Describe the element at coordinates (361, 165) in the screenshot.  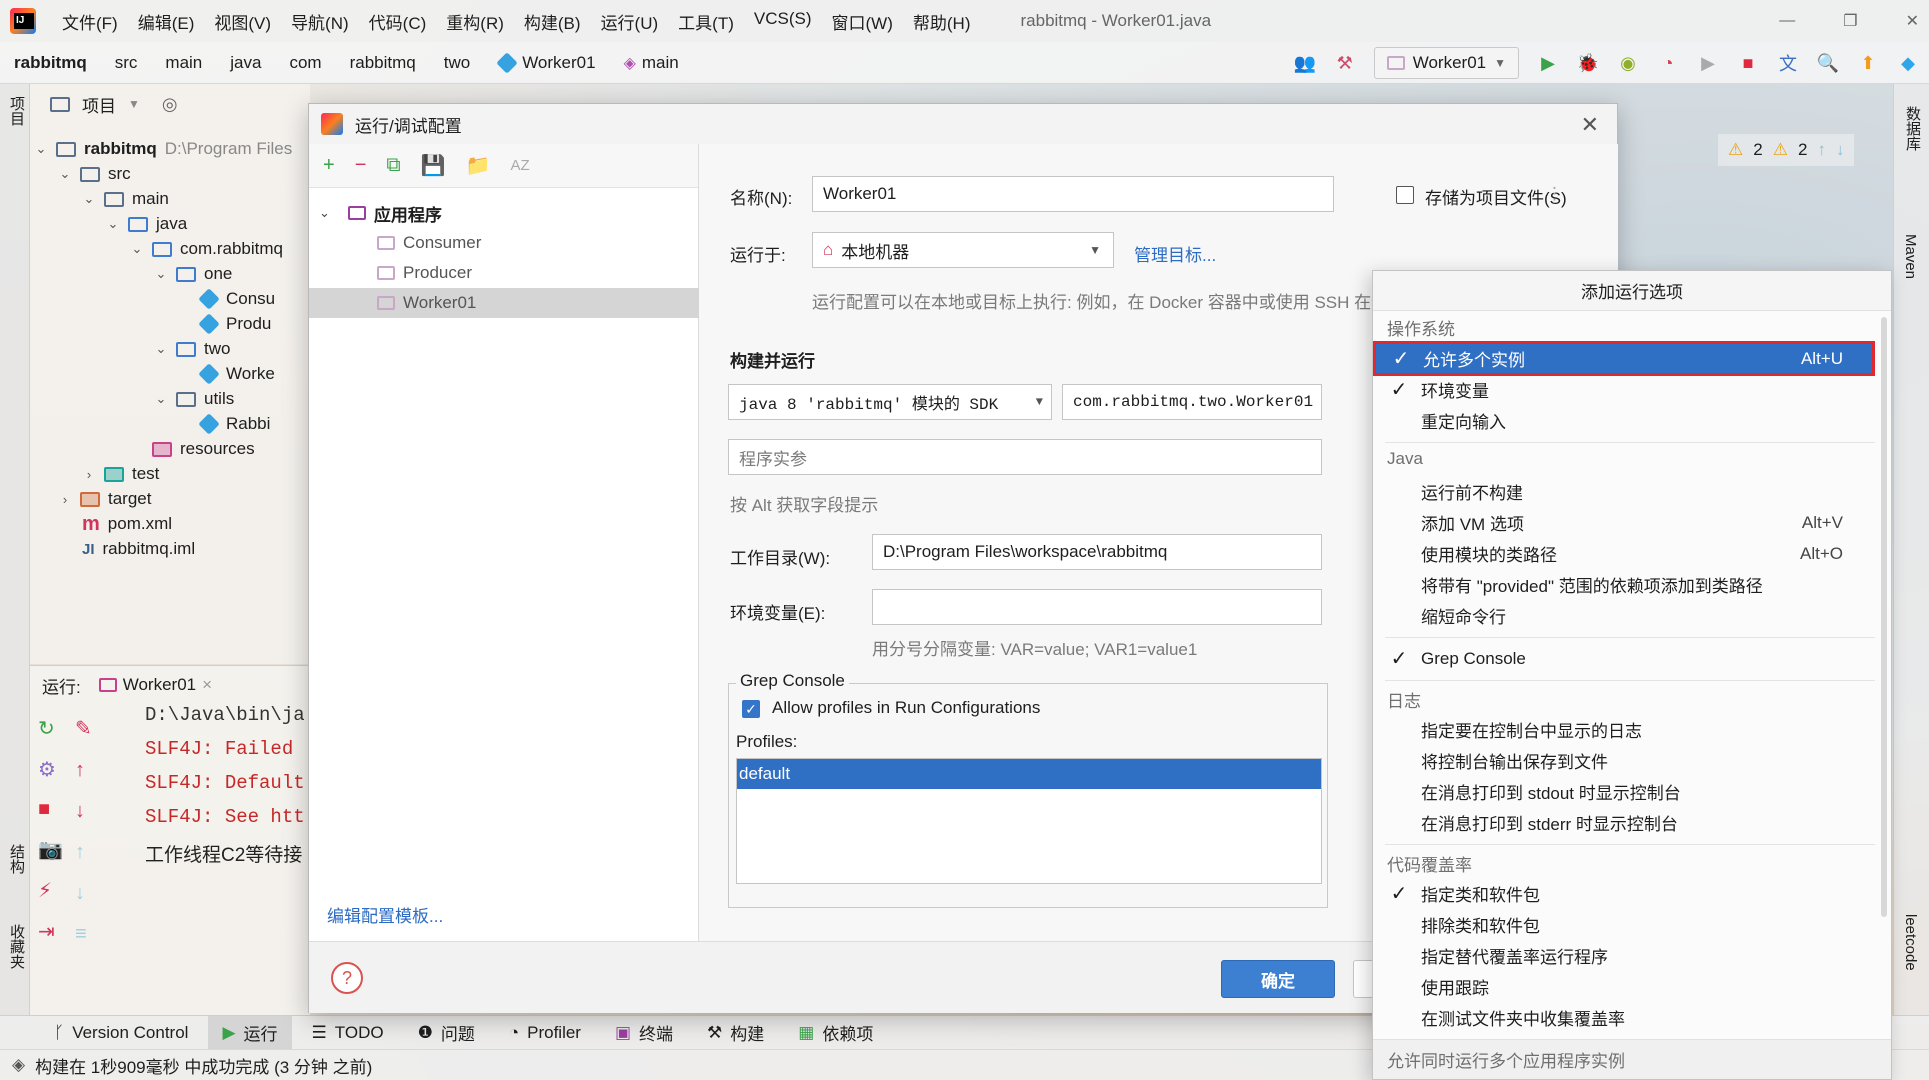
I see `remove-icon: −` at that location.